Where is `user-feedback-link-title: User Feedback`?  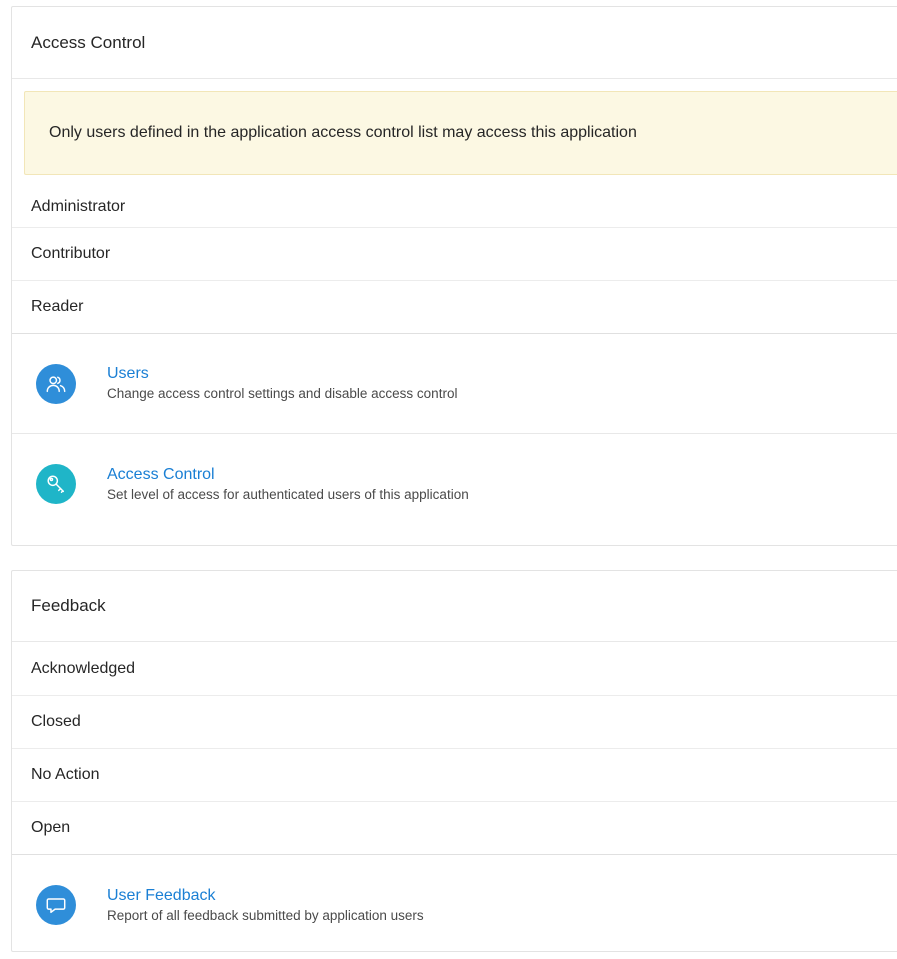 user-feedback-link-title: User Feedback is located at coordinates (265, 896).